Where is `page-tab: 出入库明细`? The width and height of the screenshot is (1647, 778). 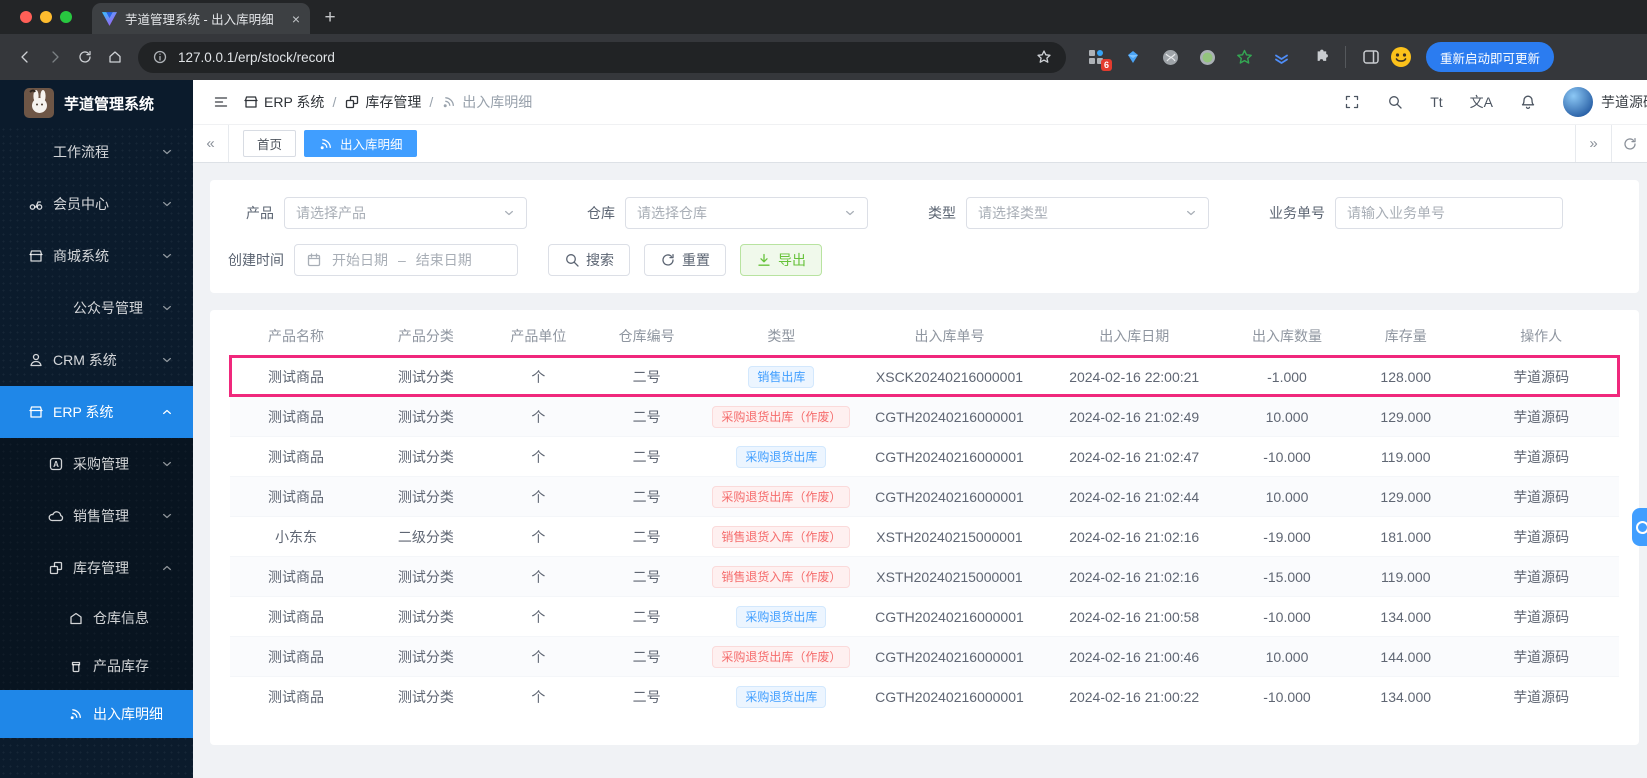
page-tab: 出入库明细 is located at coordinates (360, 143).